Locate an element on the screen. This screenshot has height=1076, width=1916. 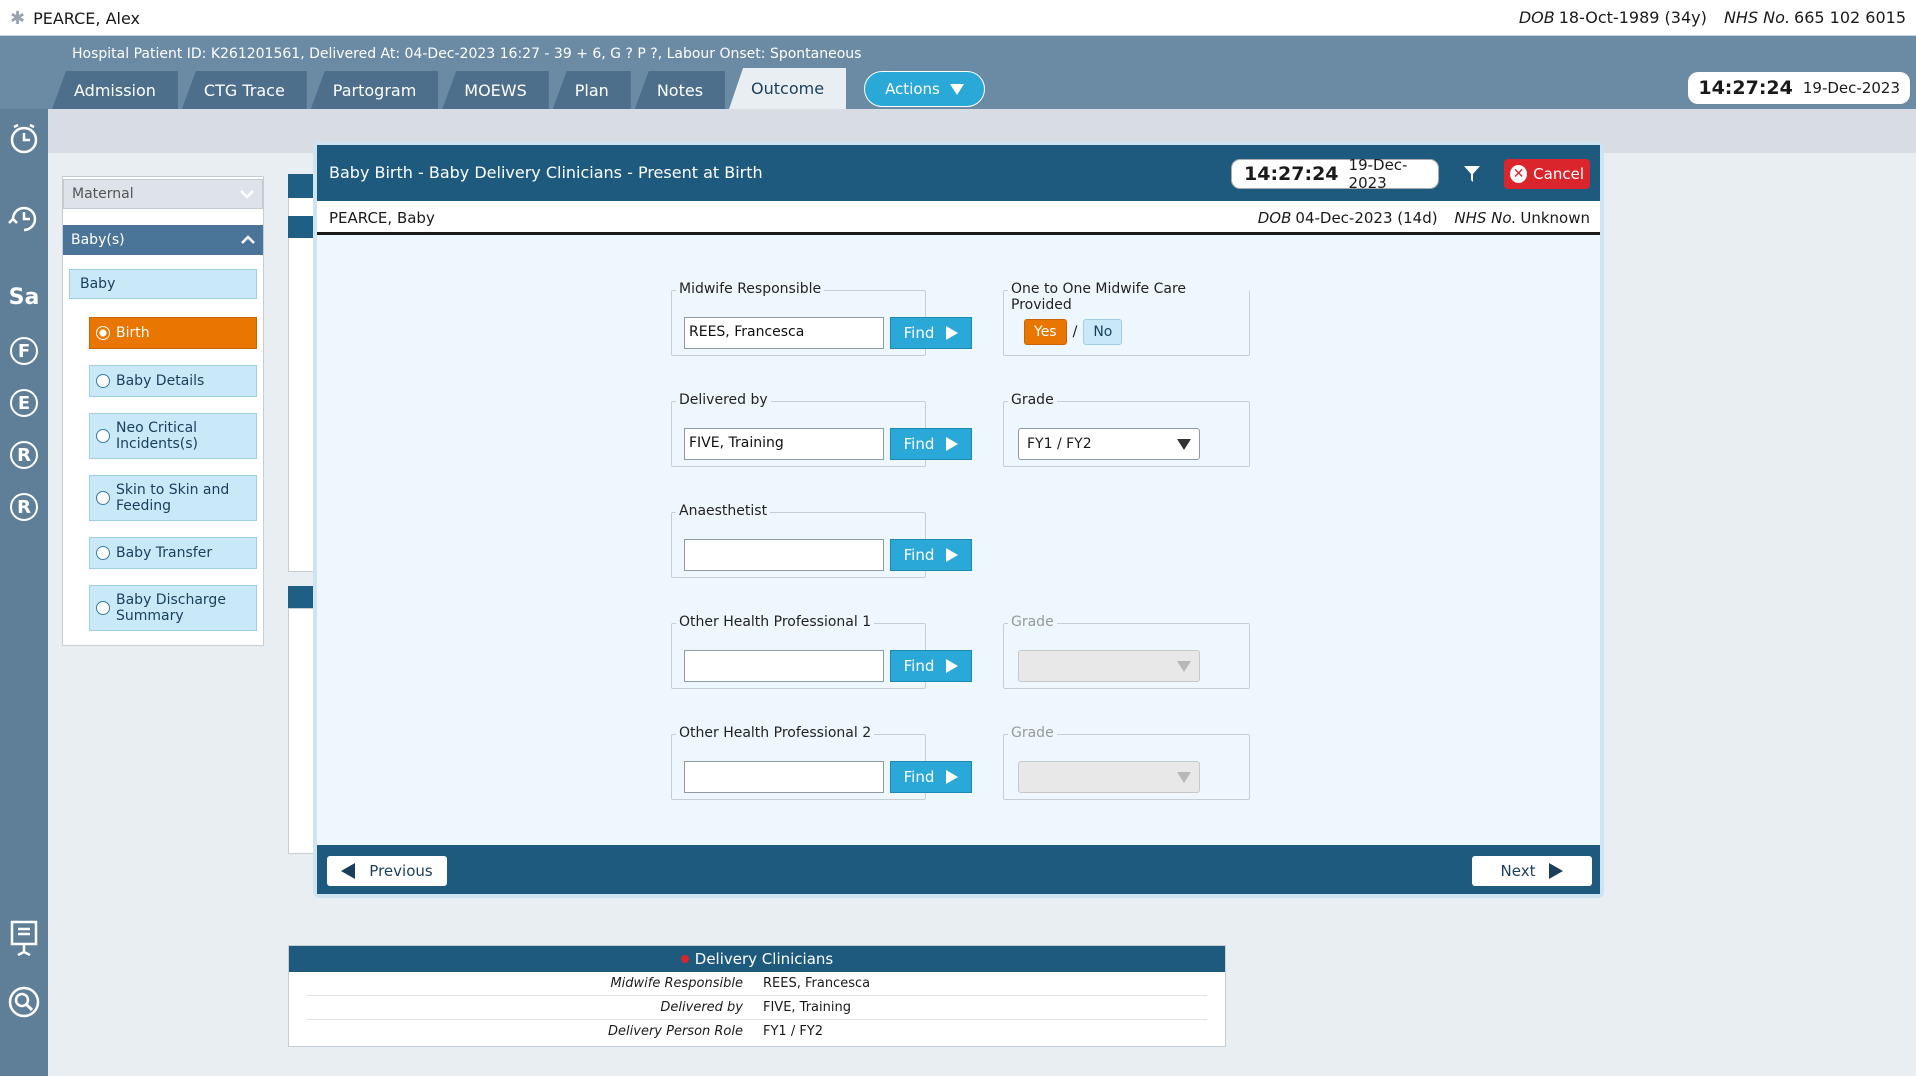
summary-row: Midwife Responsible REES, Francesca is located at coordinates (757, 984).